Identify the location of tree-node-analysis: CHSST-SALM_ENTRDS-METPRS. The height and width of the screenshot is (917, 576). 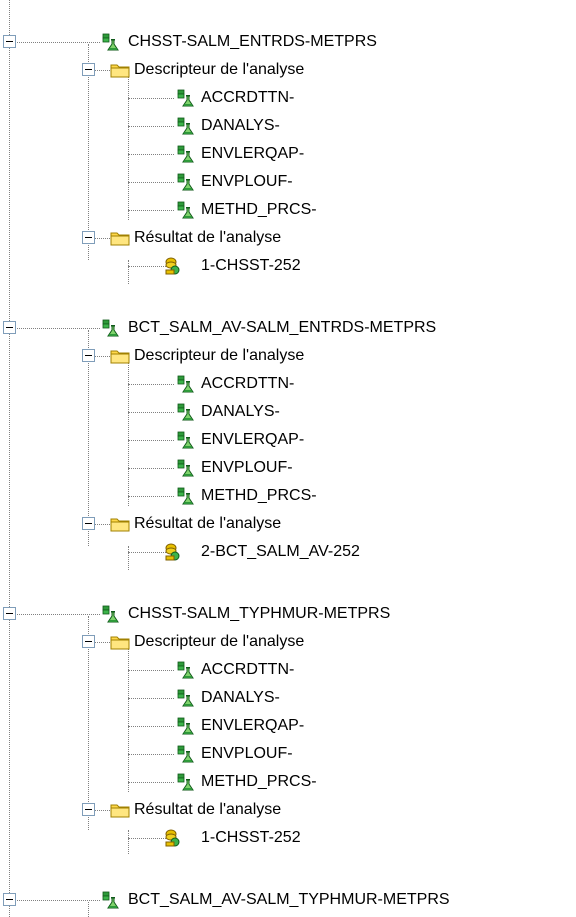
(288, 42).